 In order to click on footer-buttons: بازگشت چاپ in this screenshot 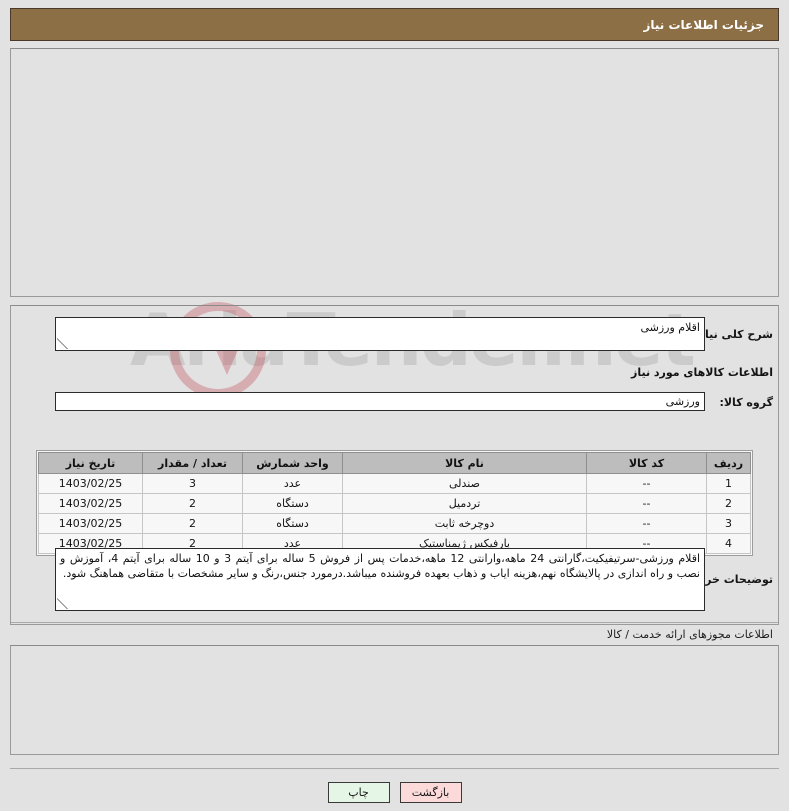, I will do `click(394, 792)`.